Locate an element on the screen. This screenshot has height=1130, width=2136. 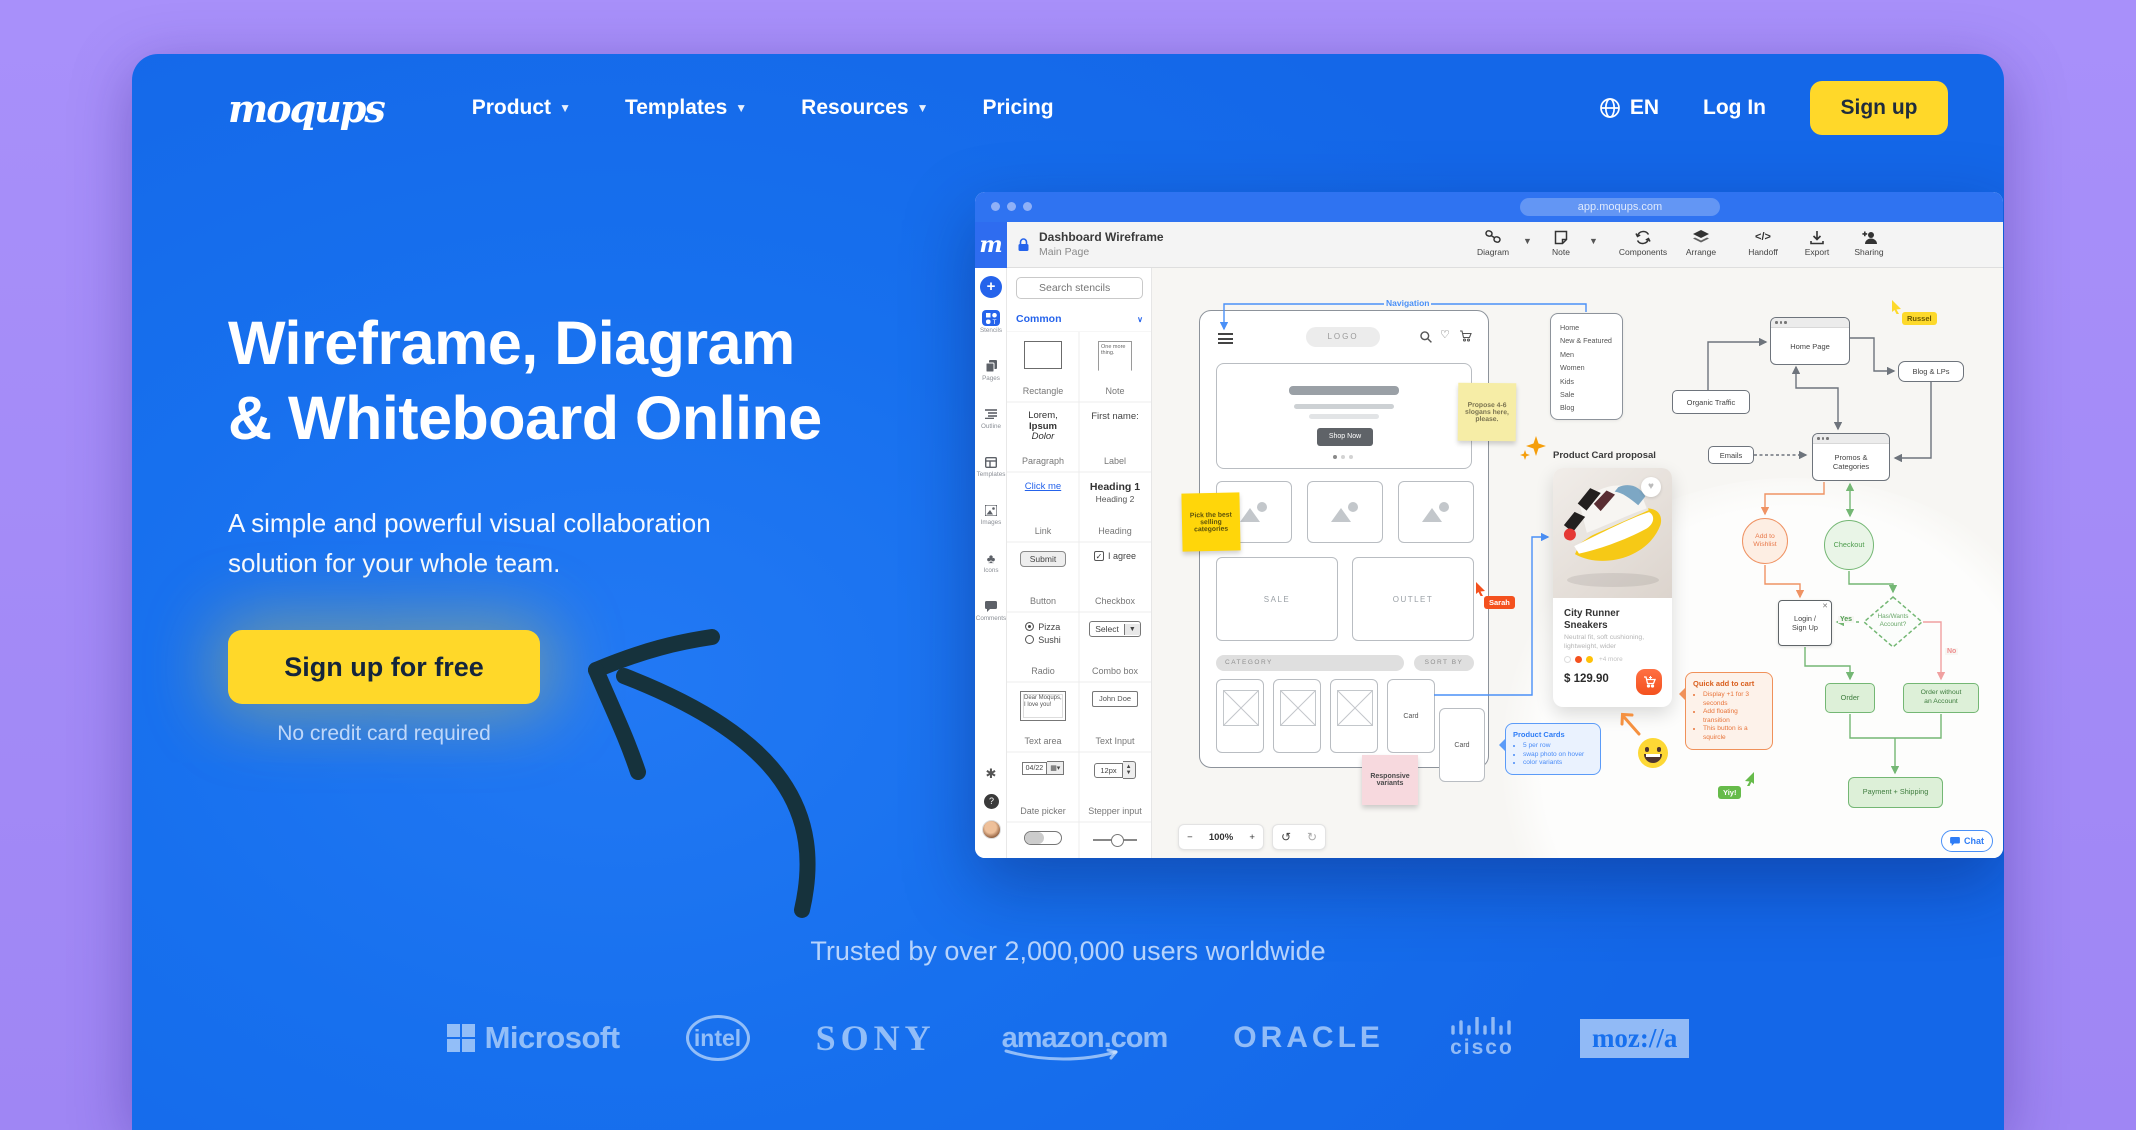
color-options: +4 more is located at coordinates (1593, 659).